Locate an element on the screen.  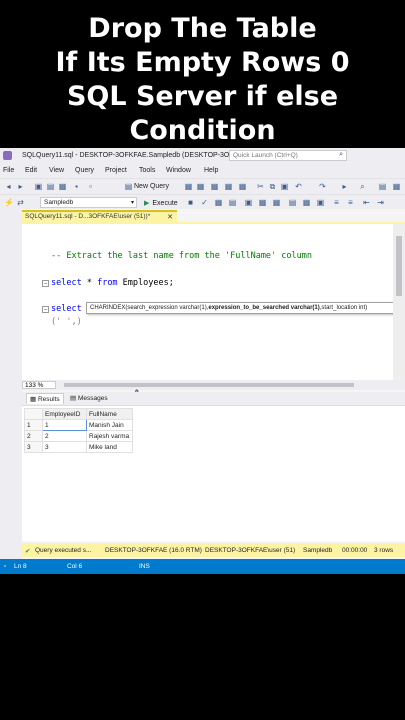
cell-employeeid: 1 is located at coordinates (64, 425).